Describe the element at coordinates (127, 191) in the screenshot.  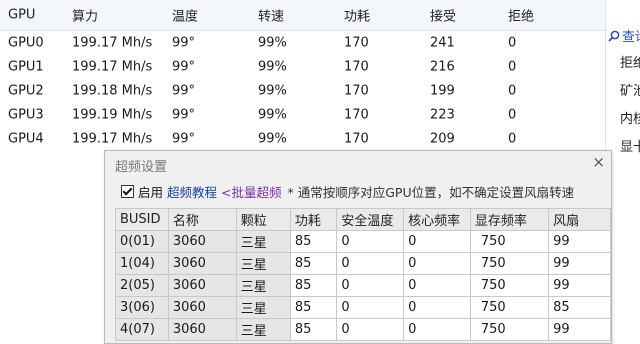
I see `enable-checkbox` at that location.